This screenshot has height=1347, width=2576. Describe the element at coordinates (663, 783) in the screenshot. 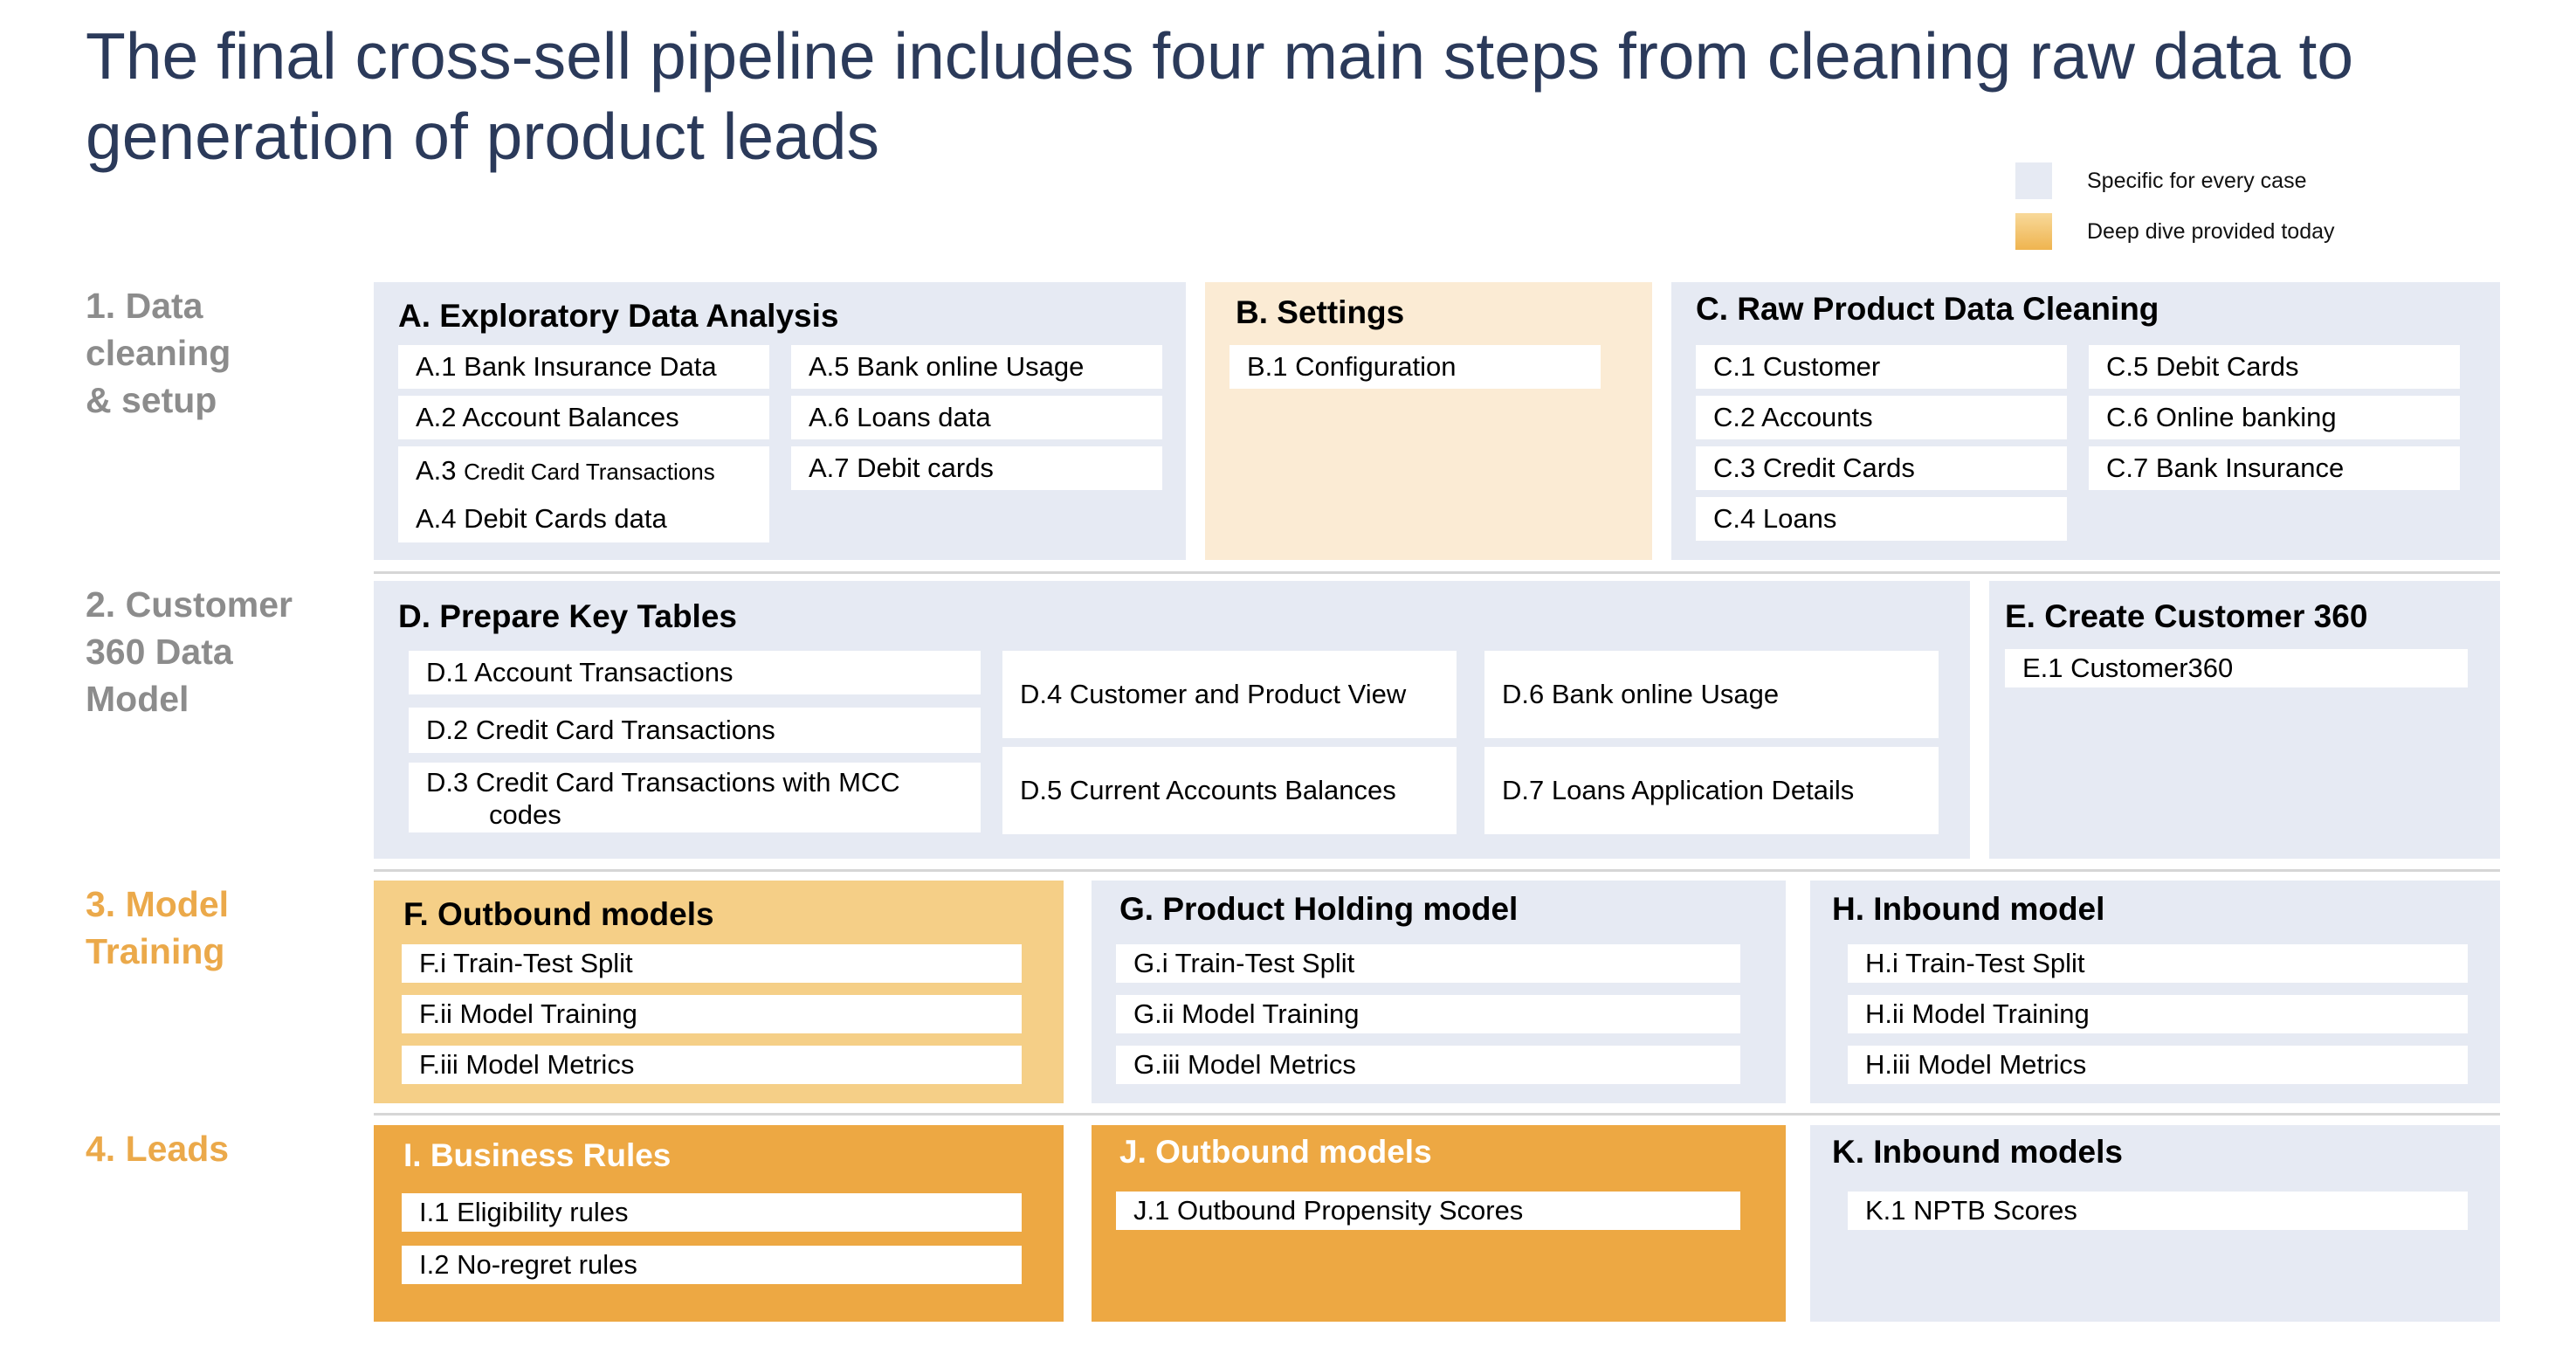

I see `item-d3-line1: D.3 Credit Card Transactions with MCC` at that location.